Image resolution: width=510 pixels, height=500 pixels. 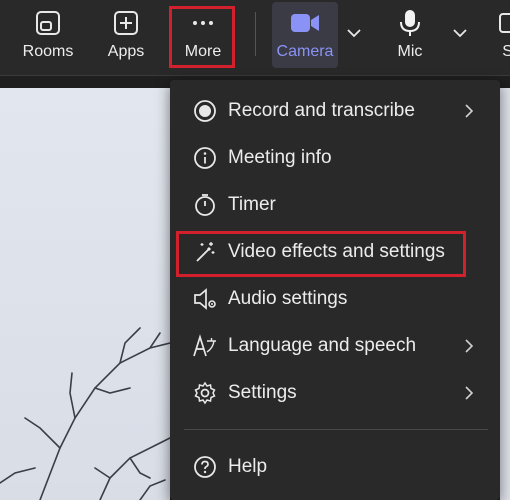 What do you see at coordinates (506, 51) in the screenshot?
I see `share-label: Sh` at bounding box center [506, 51].